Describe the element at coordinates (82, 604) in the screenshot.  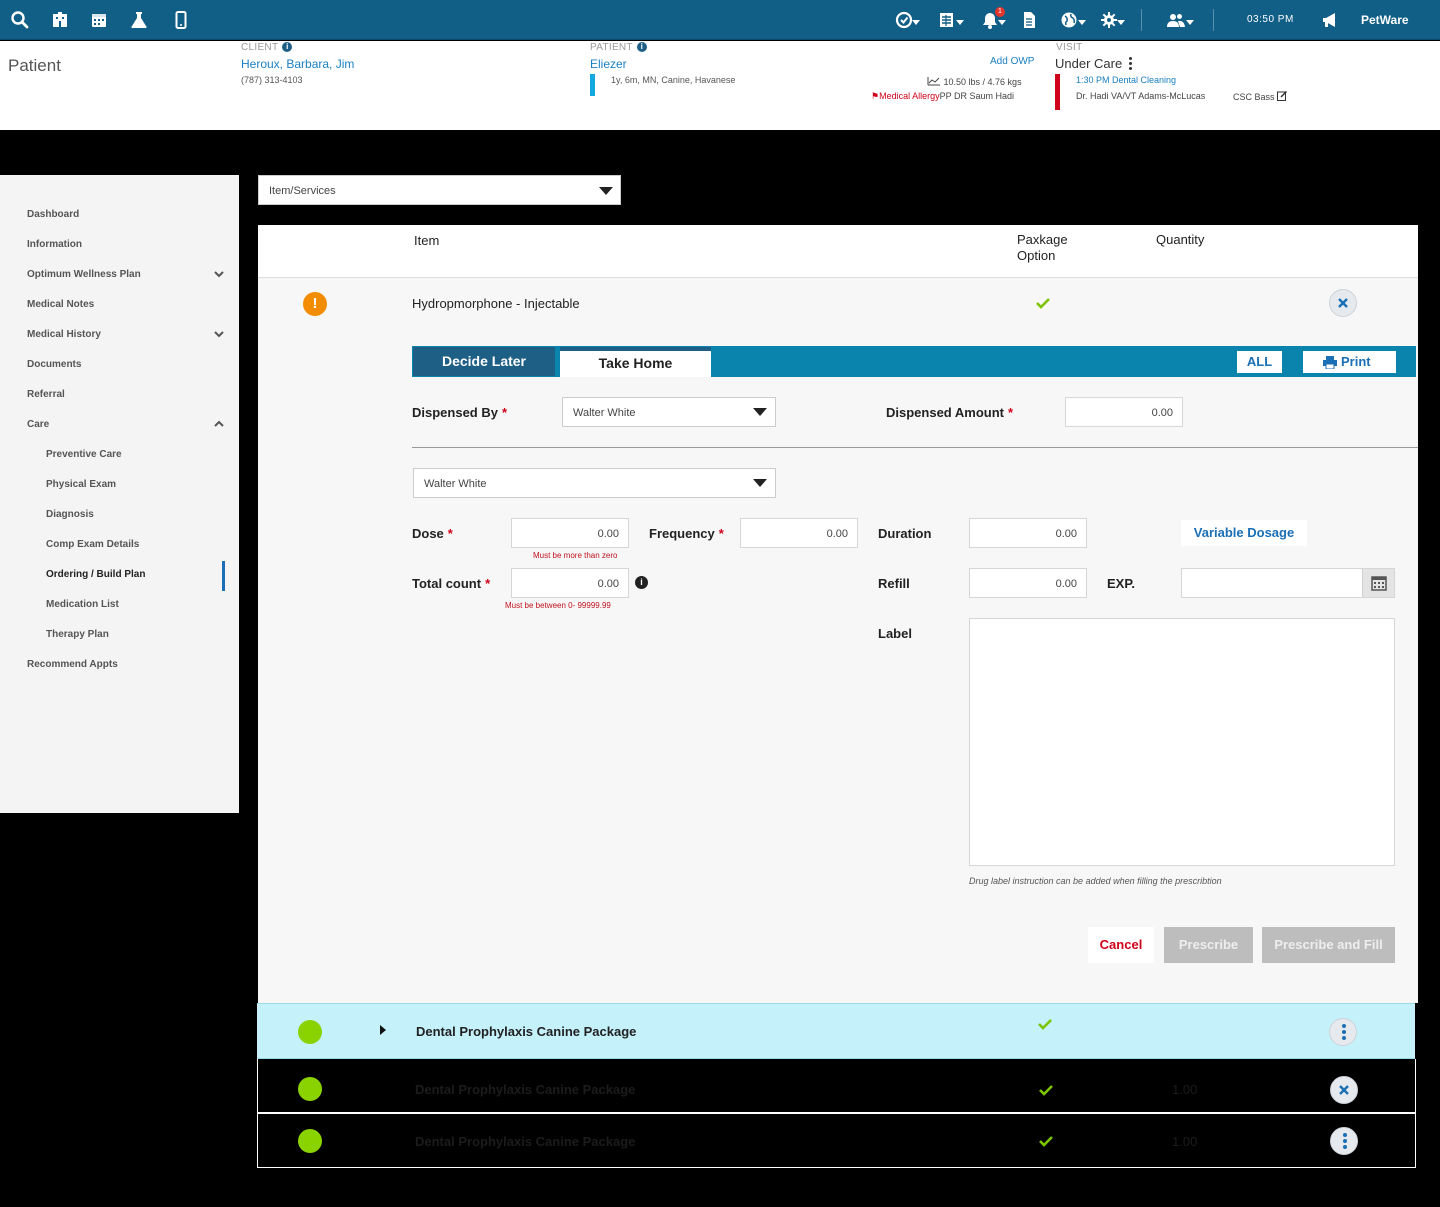
I see `sidebar-item-medication-list: Medication List` at that location.